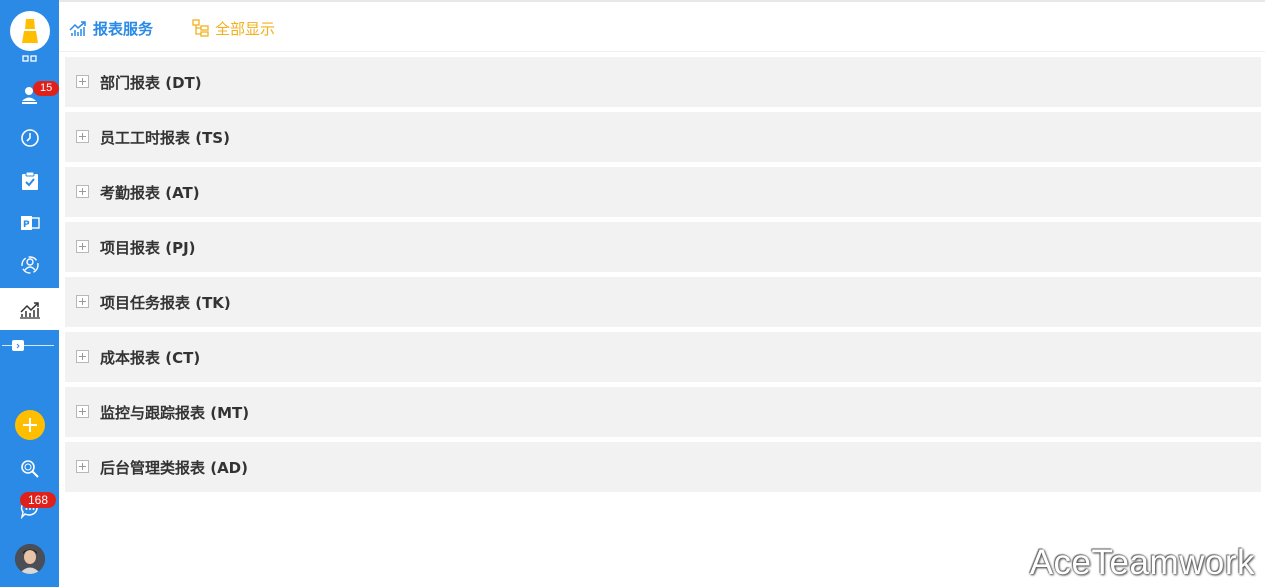 Image resolution: width=1265 pixels, height=587 pixels. Describe the element at coordinates (26, 225) in the screenshot. I see `svg-text: P` at that location.